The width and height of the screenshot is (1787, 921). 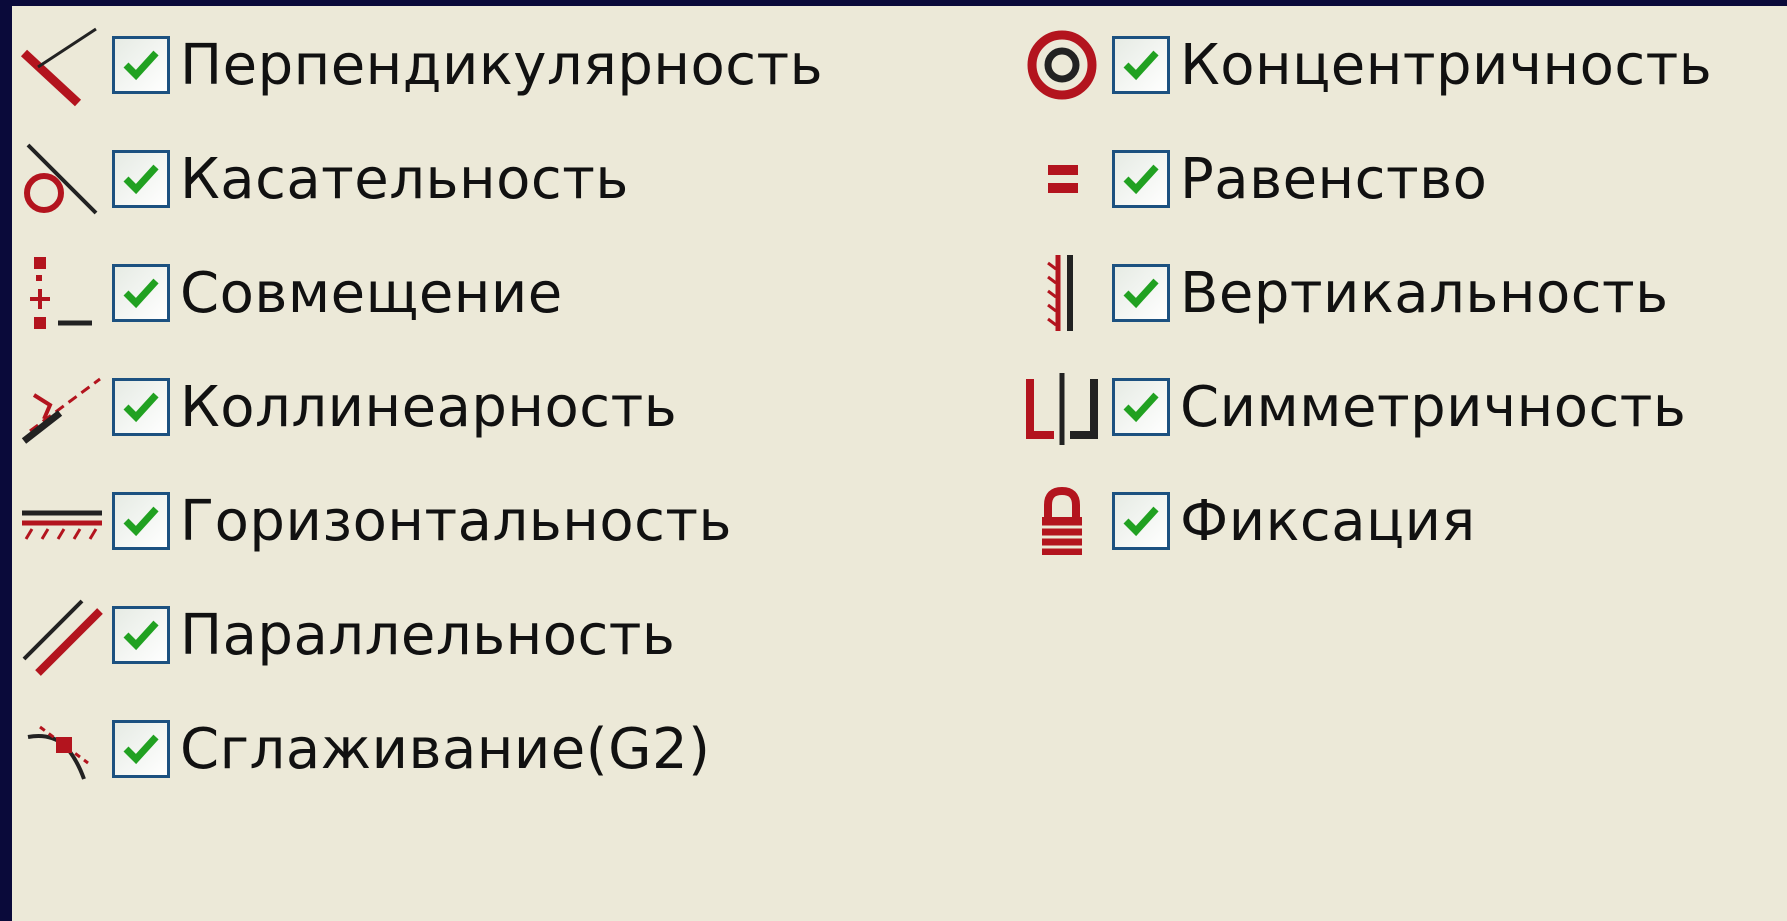 I want to click on constraint-row-smooth: Сглаживание(G2), so click(x=361, y=749).